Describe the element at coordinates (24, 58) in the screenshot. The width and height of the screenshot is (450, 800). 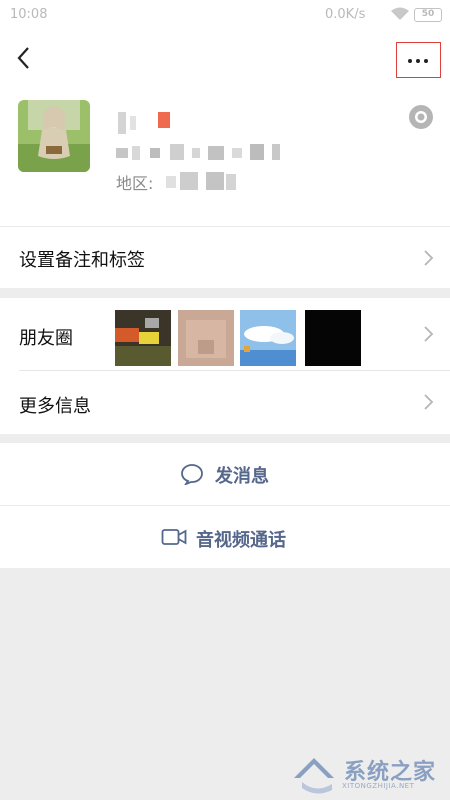
I see `back-button` at that location.